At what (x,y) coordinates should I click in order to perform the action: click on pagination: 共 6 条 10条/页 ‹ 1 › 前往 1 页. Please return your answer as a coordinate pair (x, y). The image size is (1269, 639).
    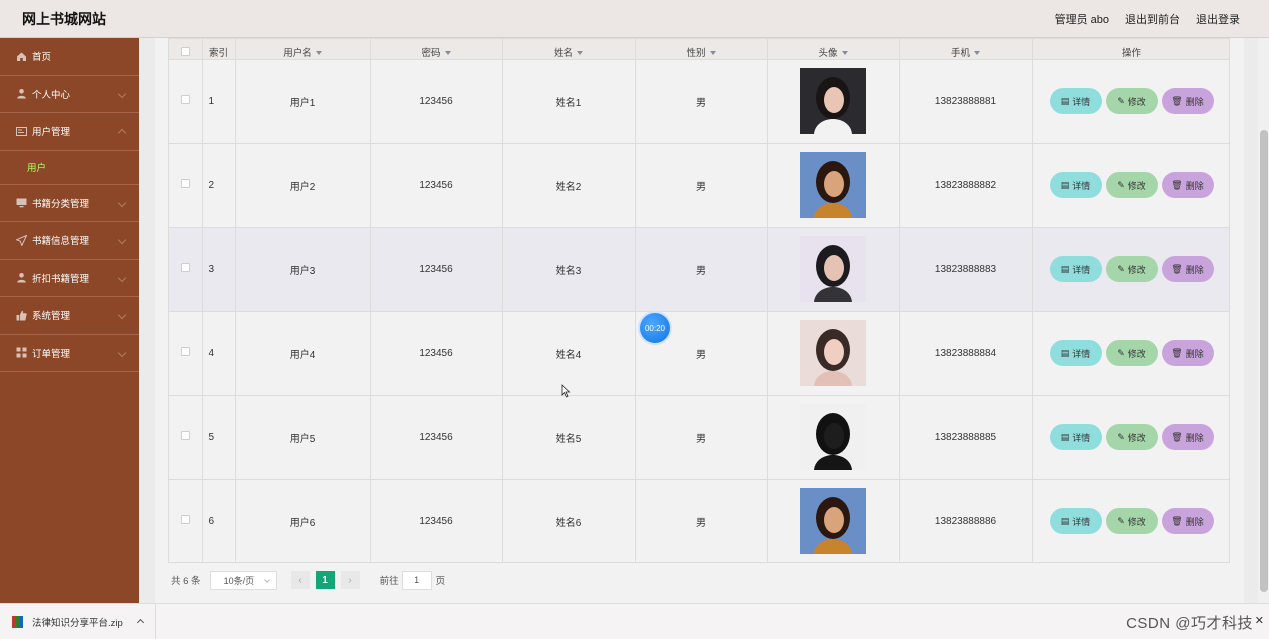
    Looking at the image, I should click on (308, 580).